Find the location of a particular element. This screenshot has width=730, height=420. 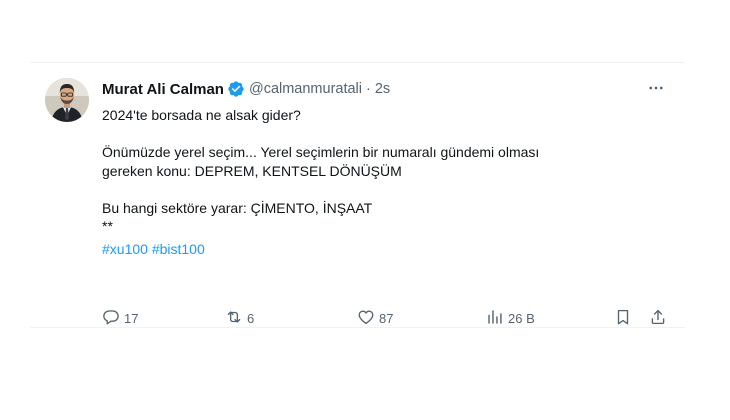

tweet-actions: 17 6 87 26 B is located at coordinates (384, 318).